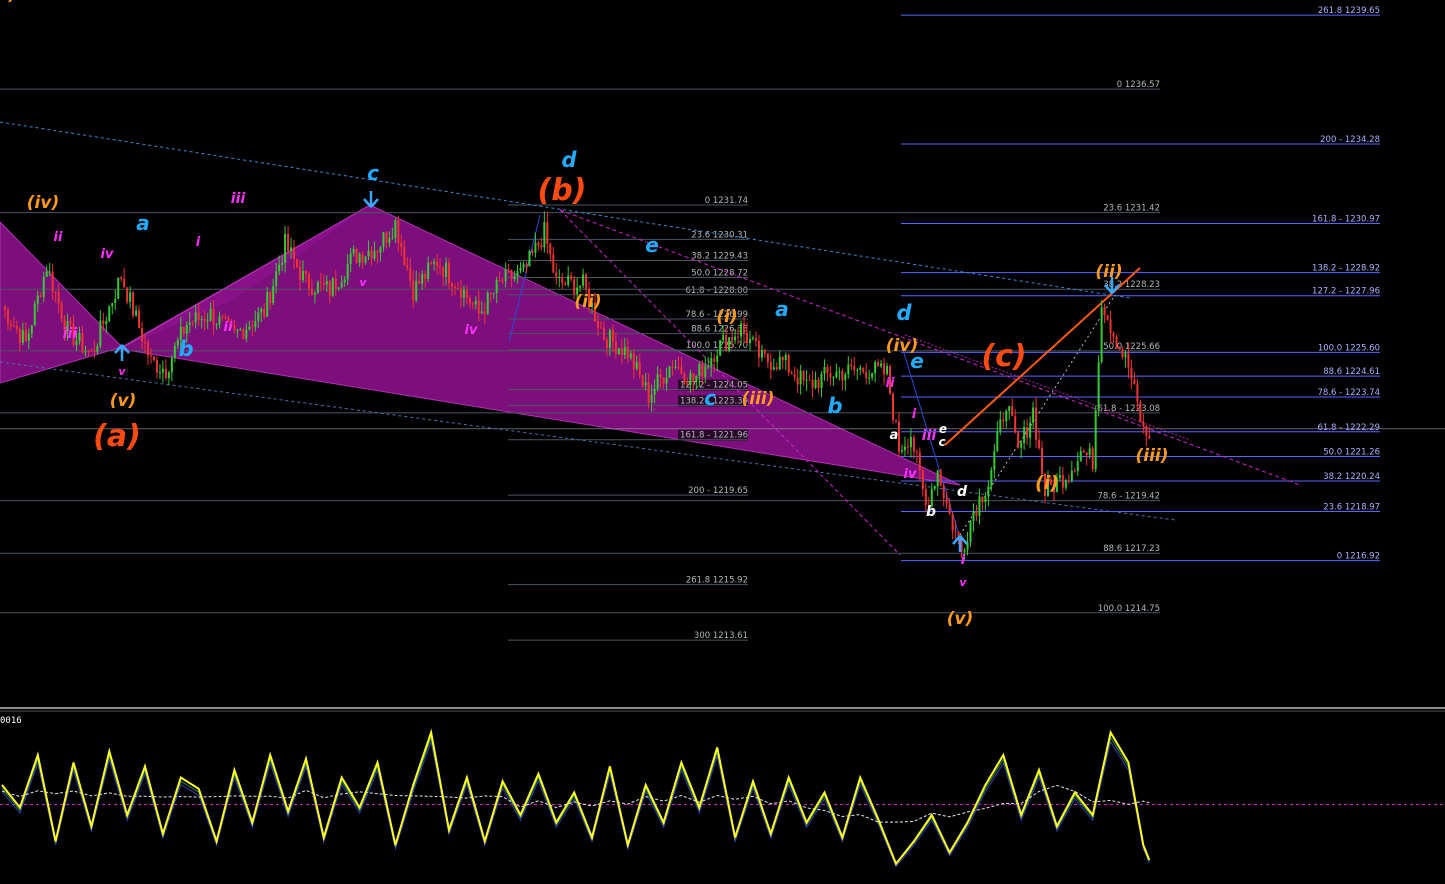  Describe the element at coordinates (890, 383) in the screenshot. I see `wave-label: ii` at that location.